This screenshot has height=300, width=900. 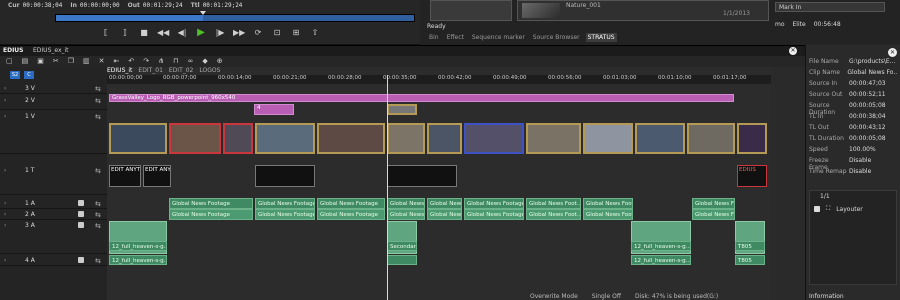 I want to click on play-icon: ▶, so click(x=201, y=33).